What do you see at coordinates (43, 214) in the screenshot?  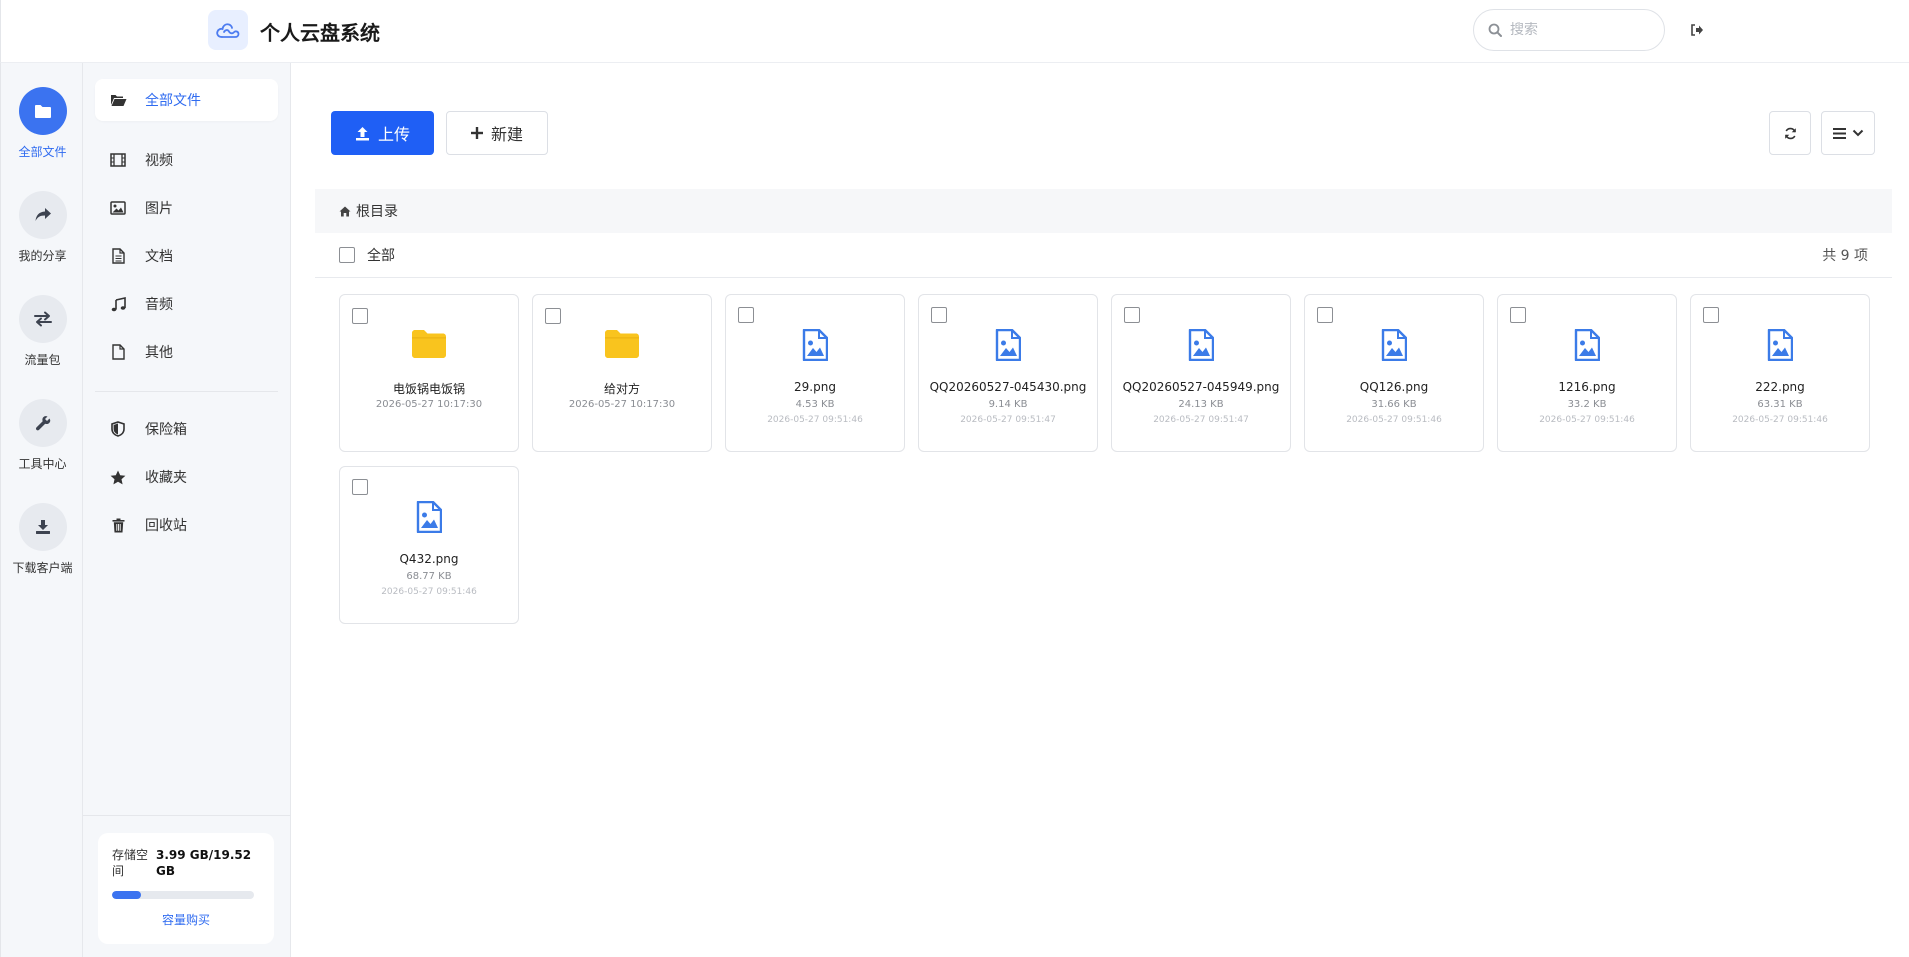 I see `share-icon` at bounding box center [43, 214].